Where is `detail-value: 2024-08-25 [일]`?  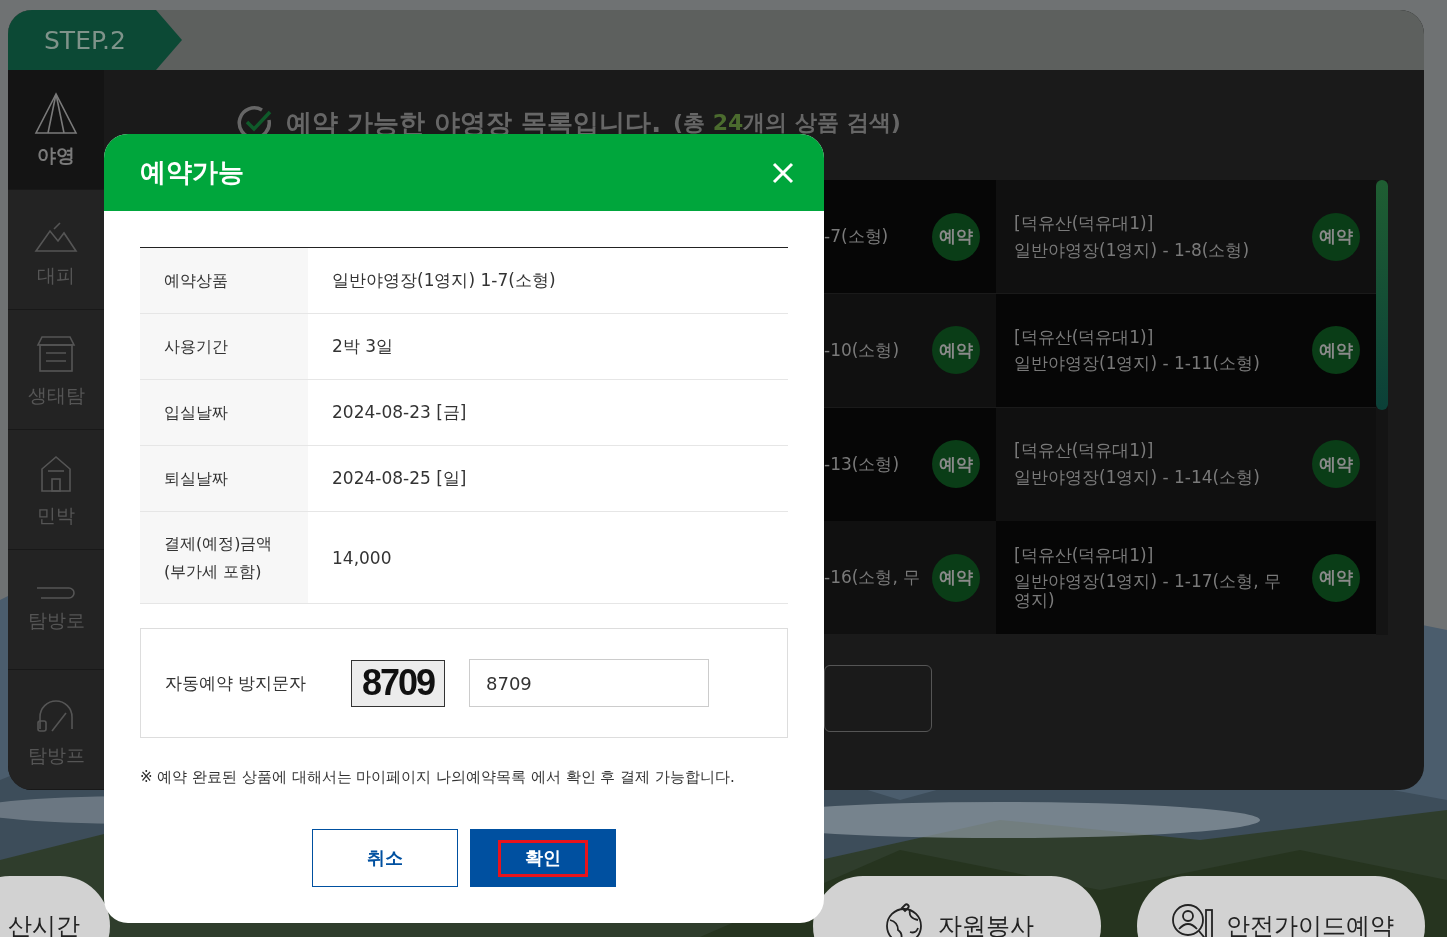 detail-value: 2024-08-25 [일] is located at coordinates (399, 478).